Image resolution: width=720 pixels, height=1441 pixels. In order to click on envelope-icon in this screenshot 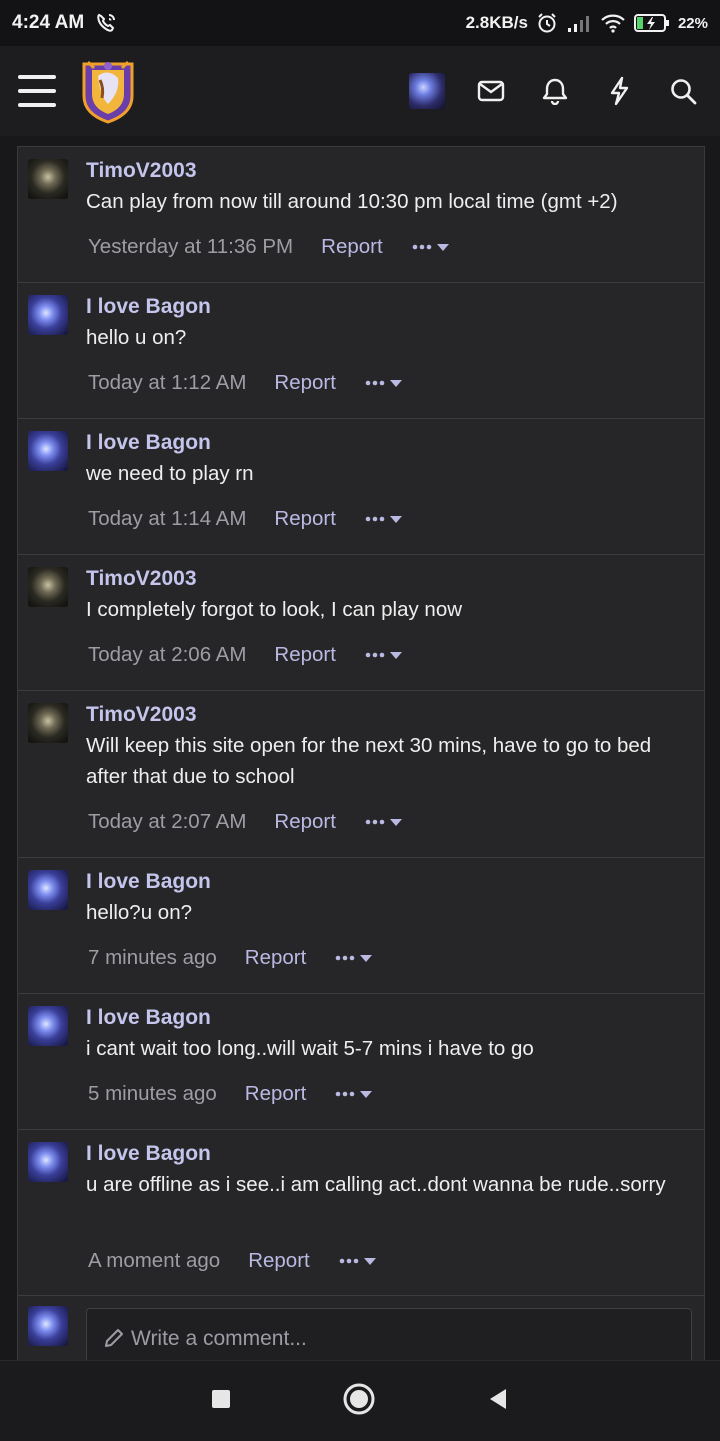, I will do `click(491, 91)`.